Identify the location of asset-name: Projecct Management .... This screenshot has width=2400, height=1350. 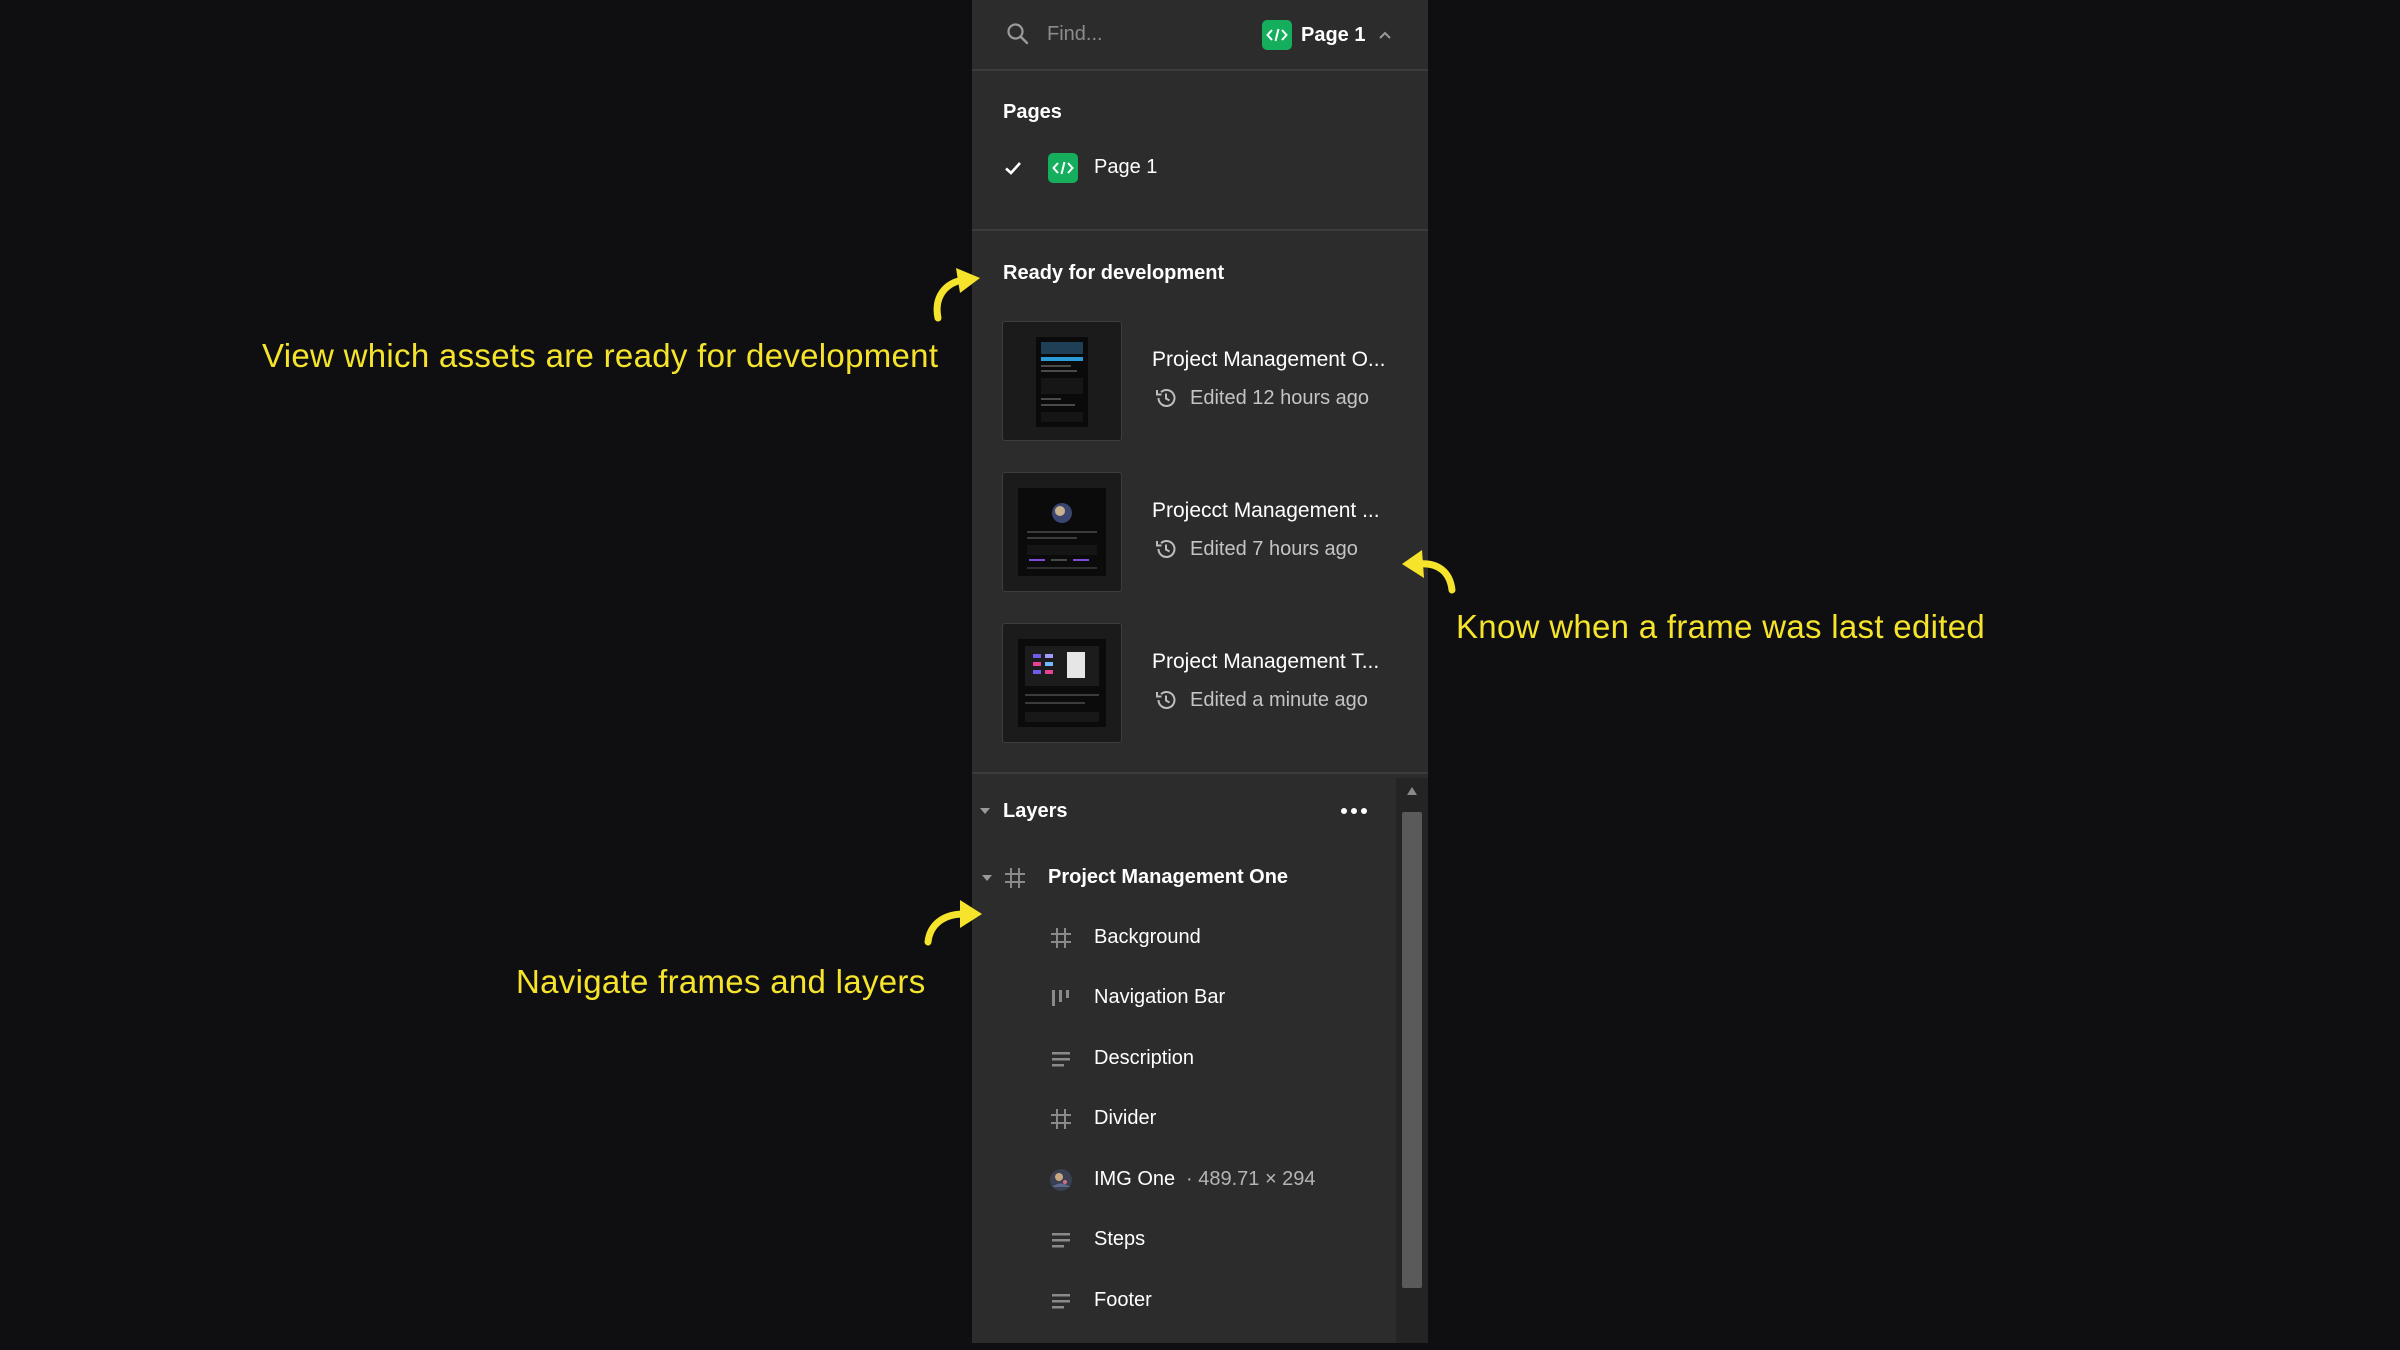
(1266, 510).